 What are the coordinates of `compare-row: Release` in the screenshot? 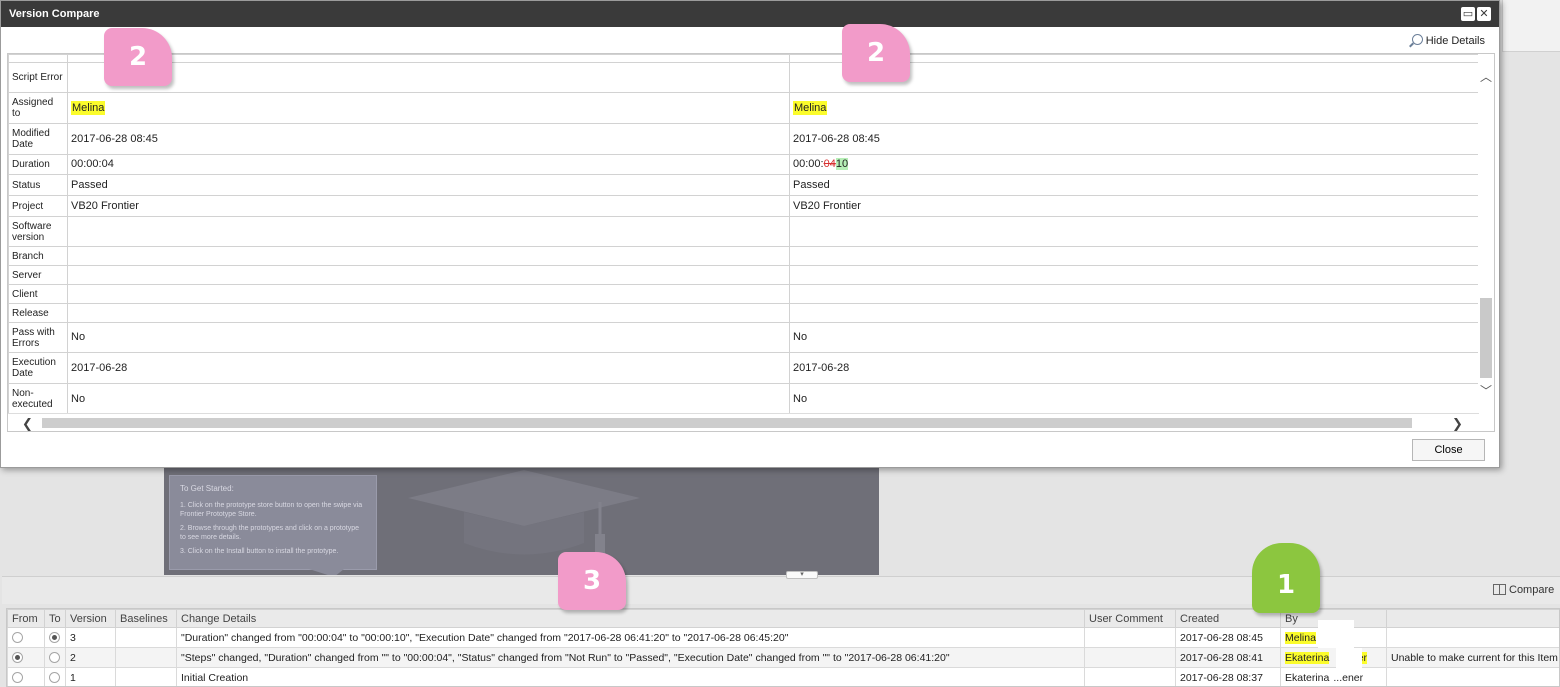 It's located at (743, 313).